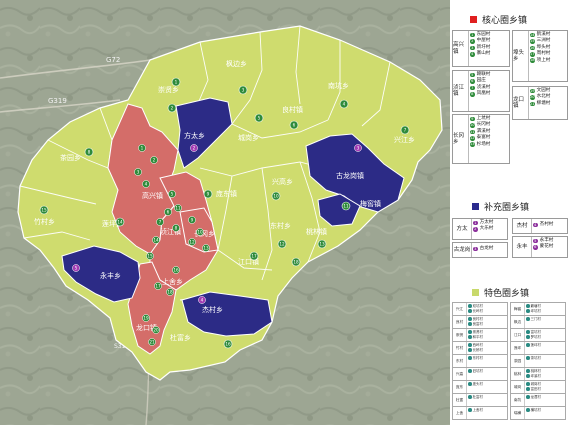 The width and height of the screenshot is (568, 425). Describe the element at coordinates (460, 309) in the screenshot. I see `feature-cell-name: 兴江` at that location.